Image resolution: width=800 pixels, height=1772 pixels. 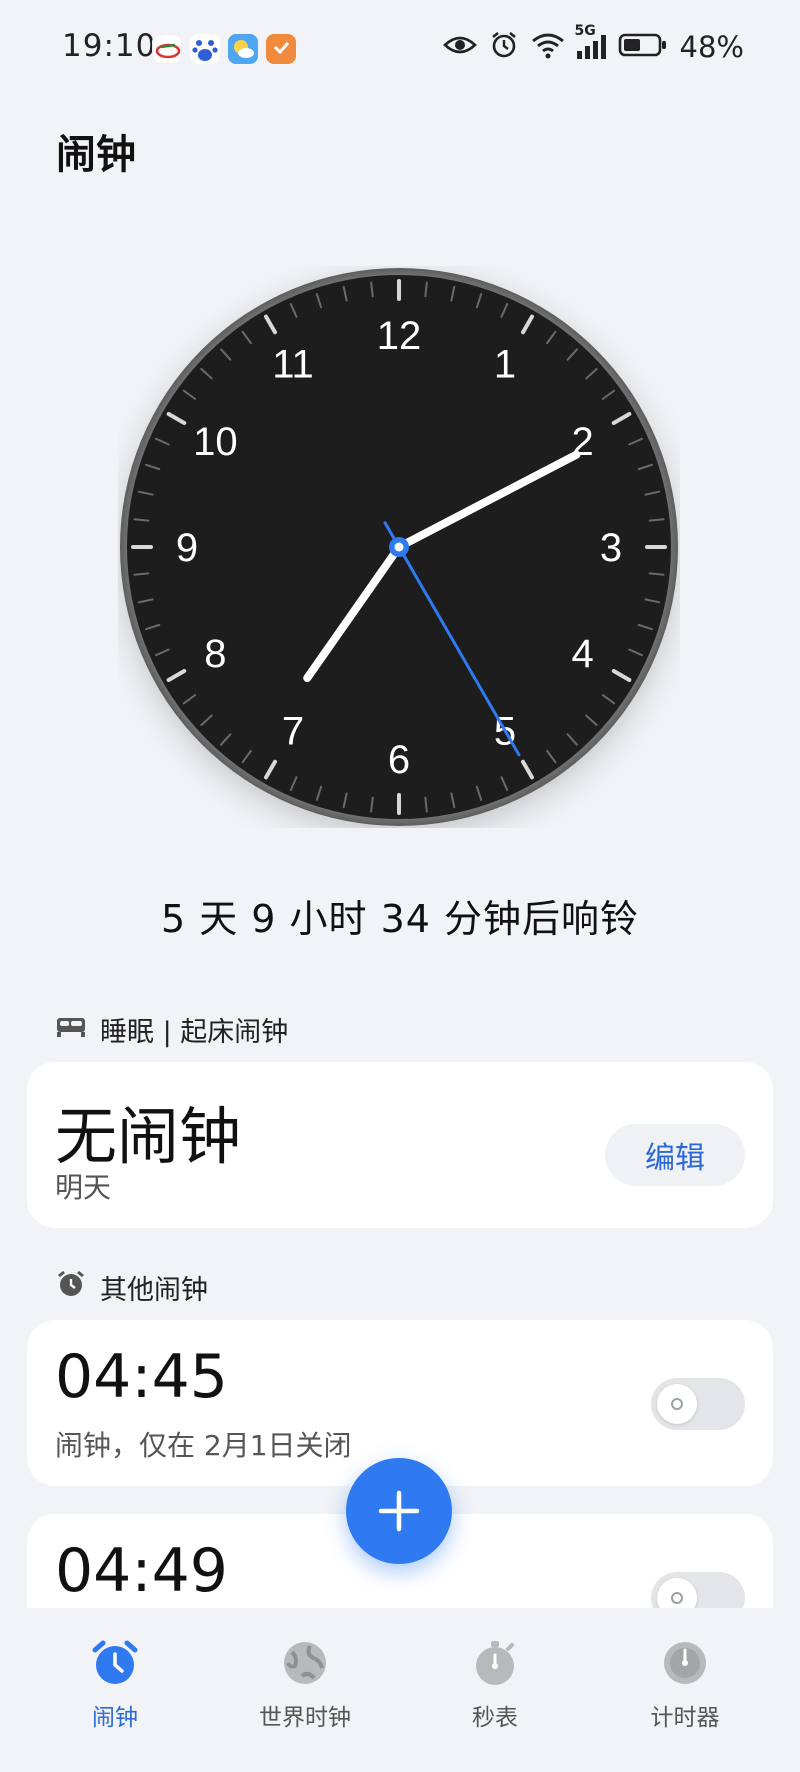 I want to click on tab-timer: 计时器, so click(x=685, y=1690).